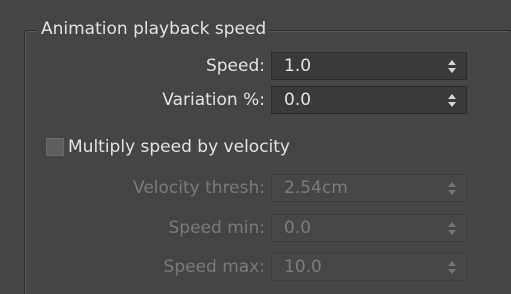 Image resolution: width=511 pixels, height=294 pixels. What do you see at coordinates (199, 188) in the screenshot?
I see `velocity-thresh-label: Velocity thresh:` at bounding box center [199, 188].